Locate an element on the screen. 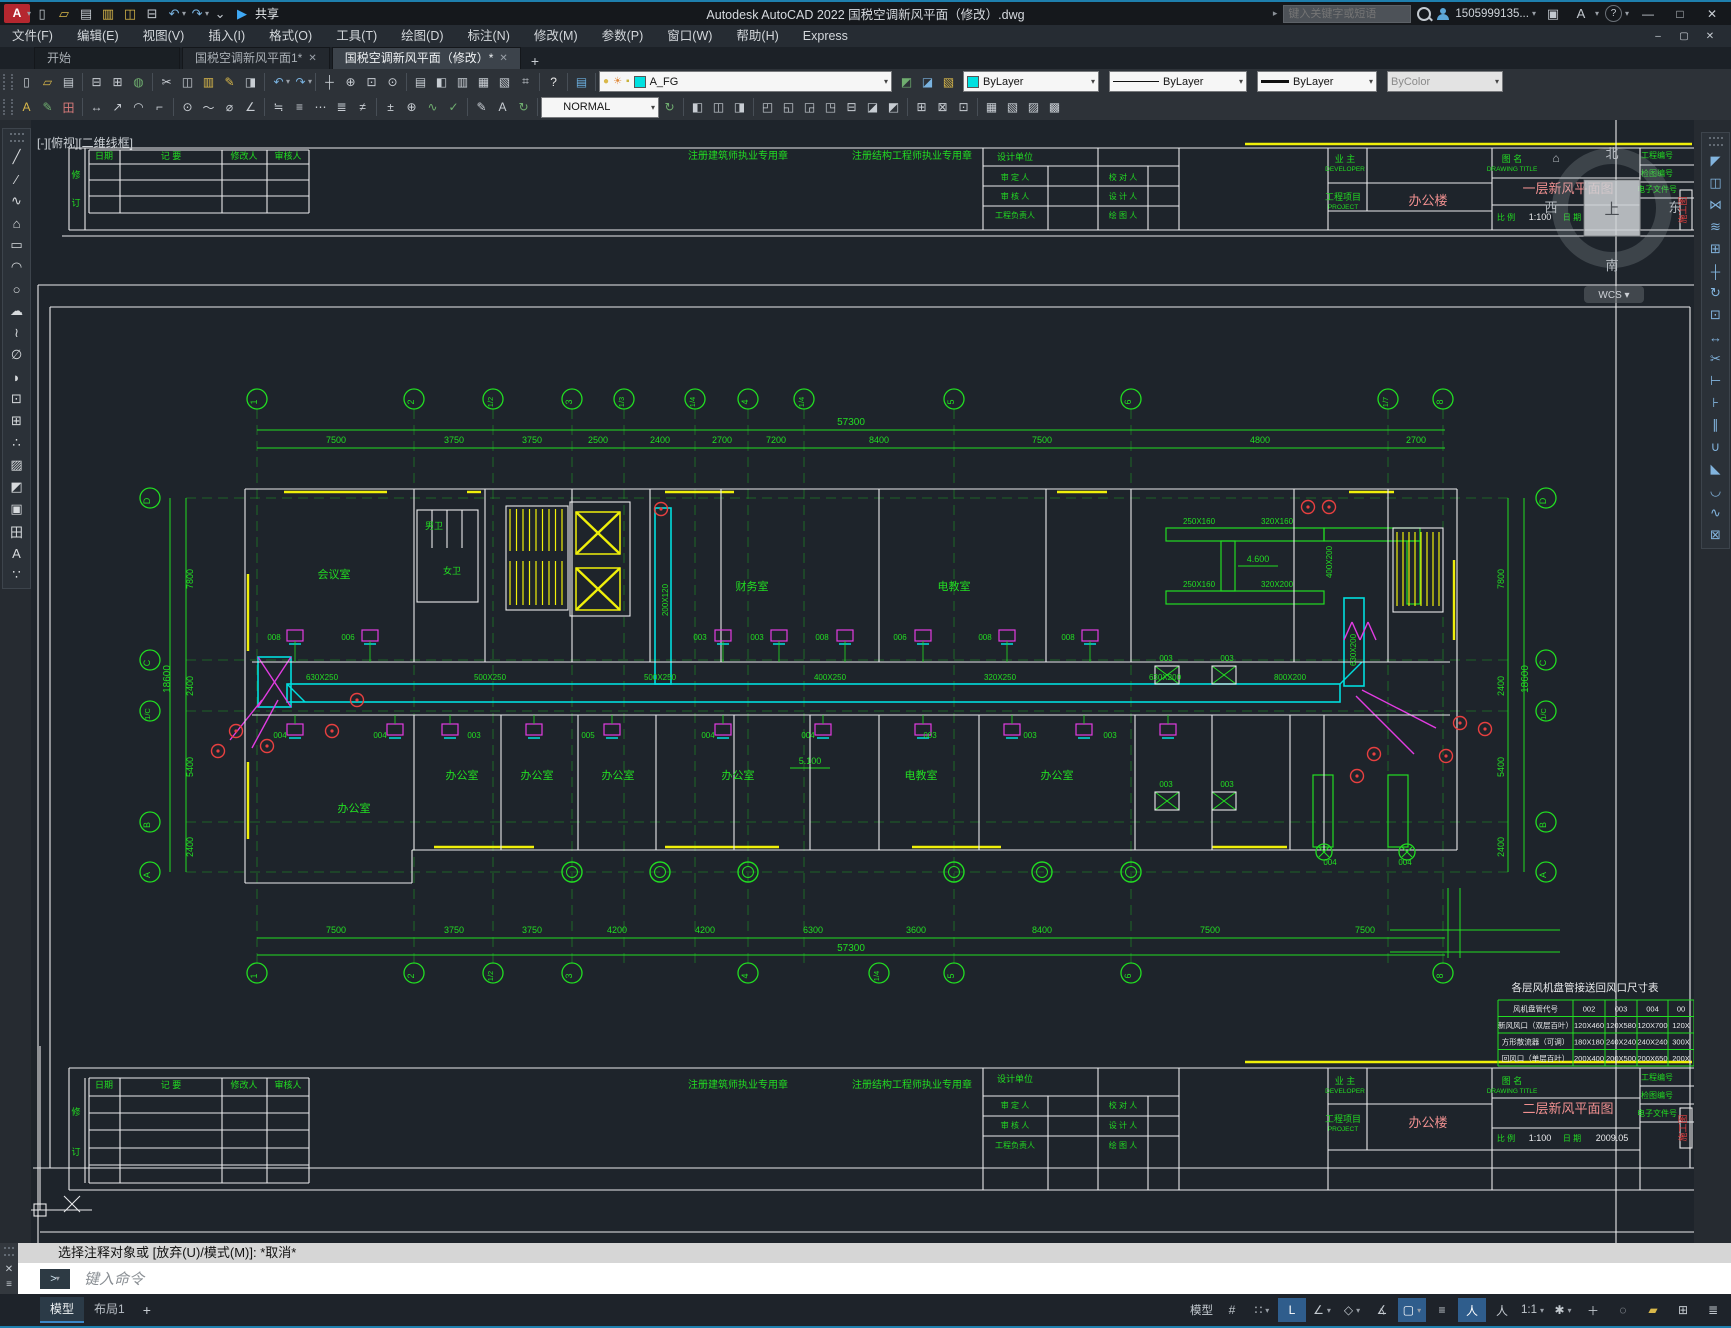 This screenshot has height=1328, width=1731. customize-command-icon: ≡ is located at coordinates (9, 1284).